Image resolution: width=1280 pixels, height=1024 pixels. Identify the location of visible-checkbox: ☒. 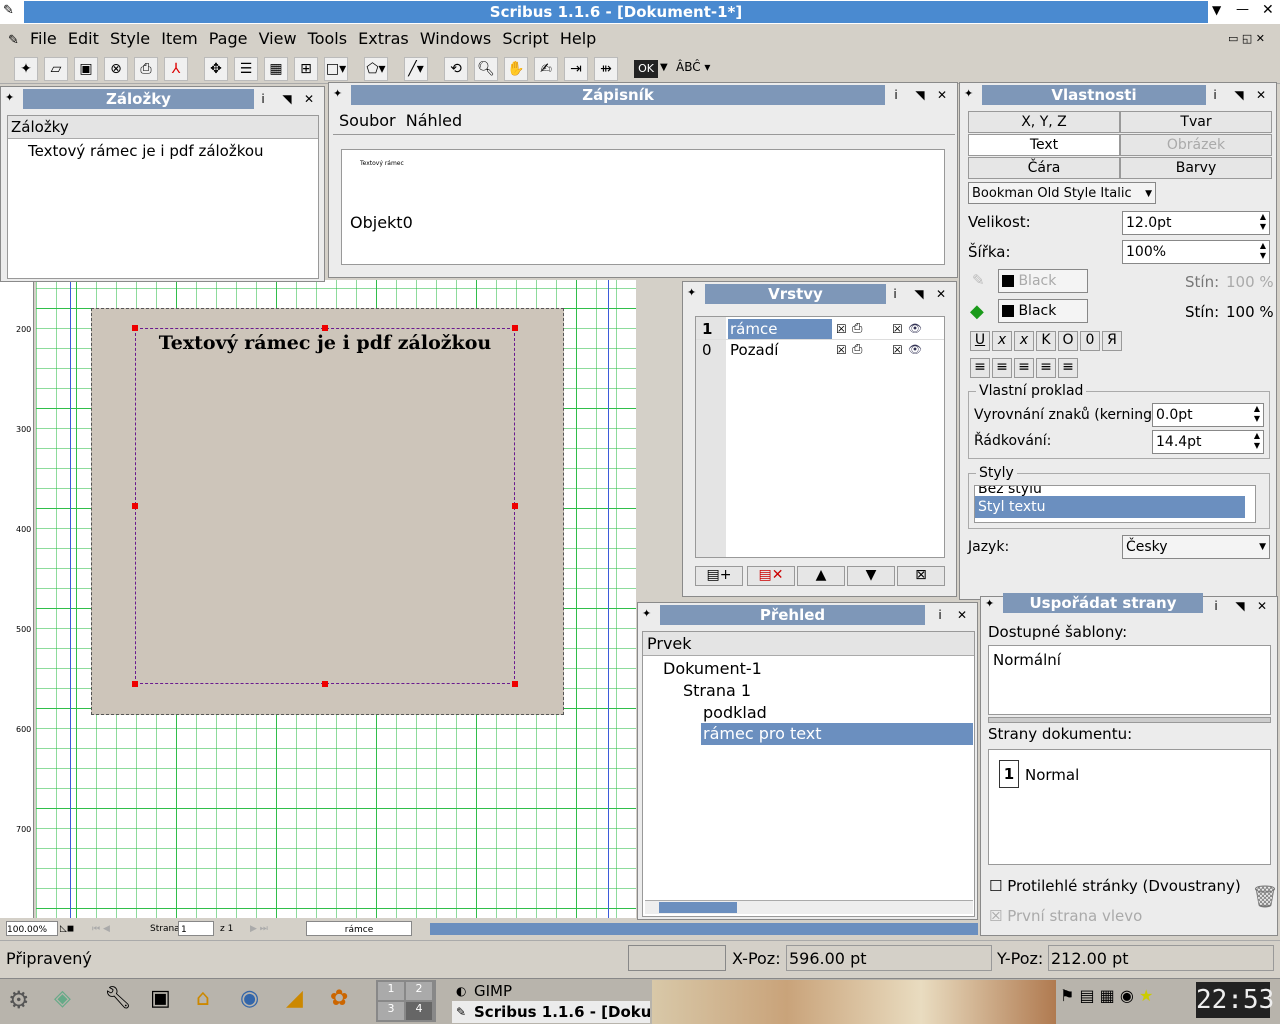
(841, 350).